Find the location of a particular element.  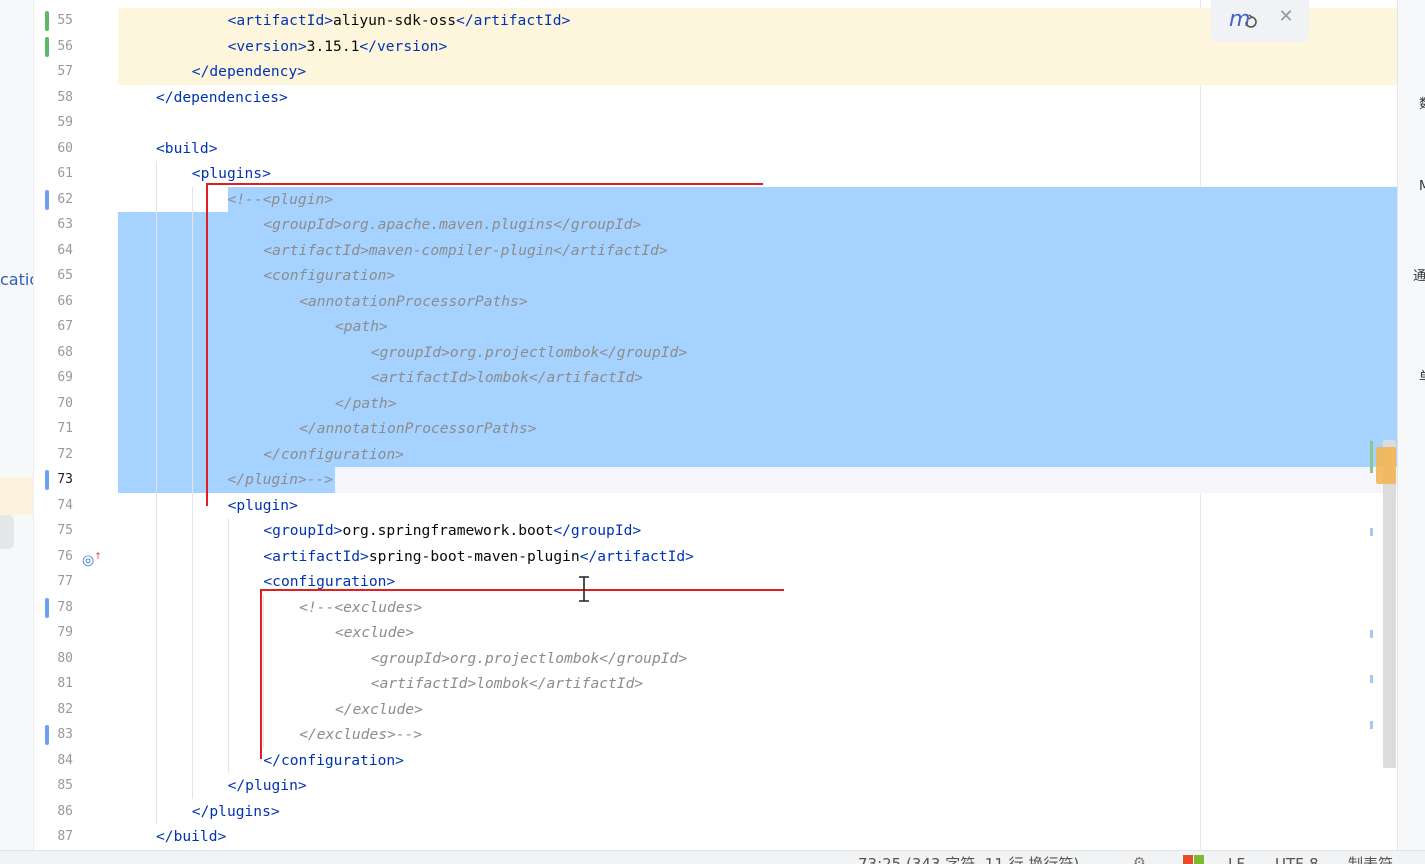

right-panel-label: 单 is located at coordinates (1422, 375).